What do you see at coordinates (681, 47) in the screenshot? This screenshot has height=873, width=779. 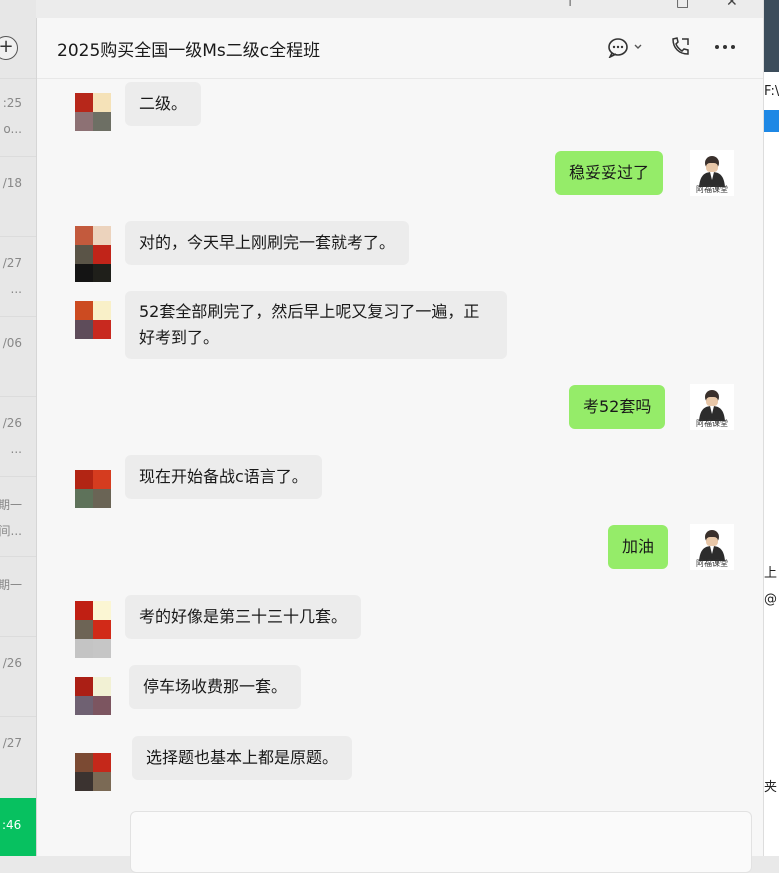 I see `phone-call-icon` at bounding box center [681, 47].